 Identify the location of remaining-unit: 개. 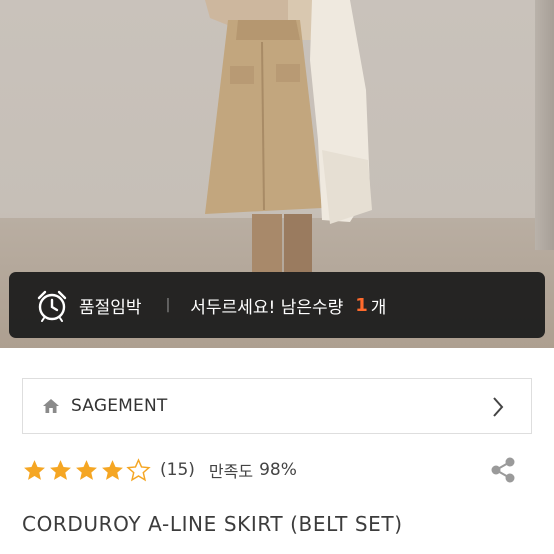
(378, 307).